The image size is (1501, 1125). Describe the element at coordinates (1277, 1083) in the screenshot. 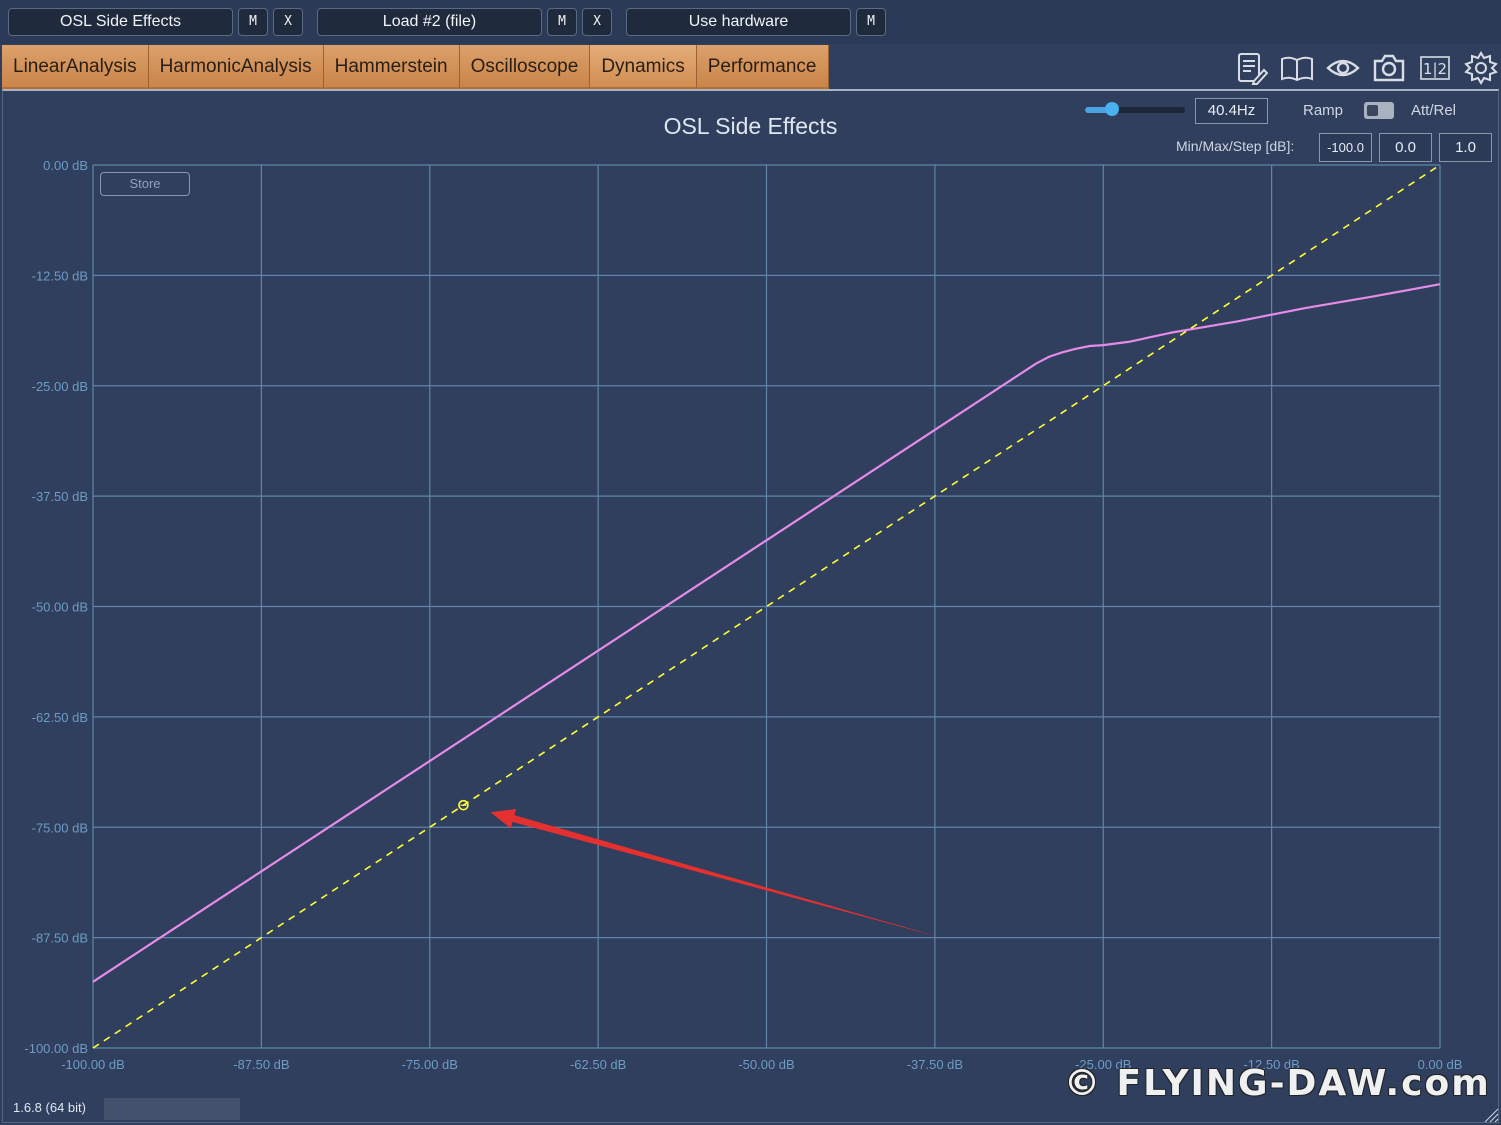

I see `watermark: © FLYING-DAW.com` at that location.